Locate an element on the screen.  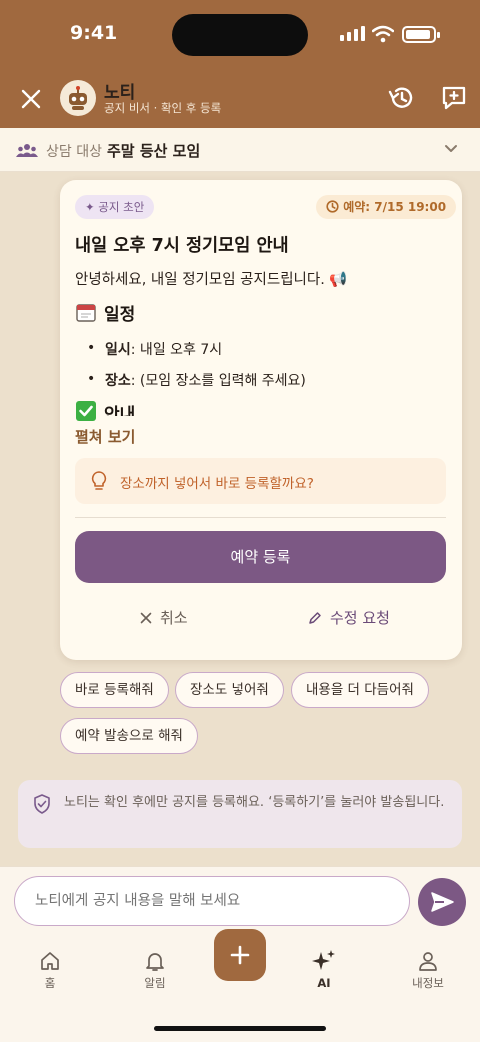
tab-home-label: 홈 is located at coordinates (50, 983).